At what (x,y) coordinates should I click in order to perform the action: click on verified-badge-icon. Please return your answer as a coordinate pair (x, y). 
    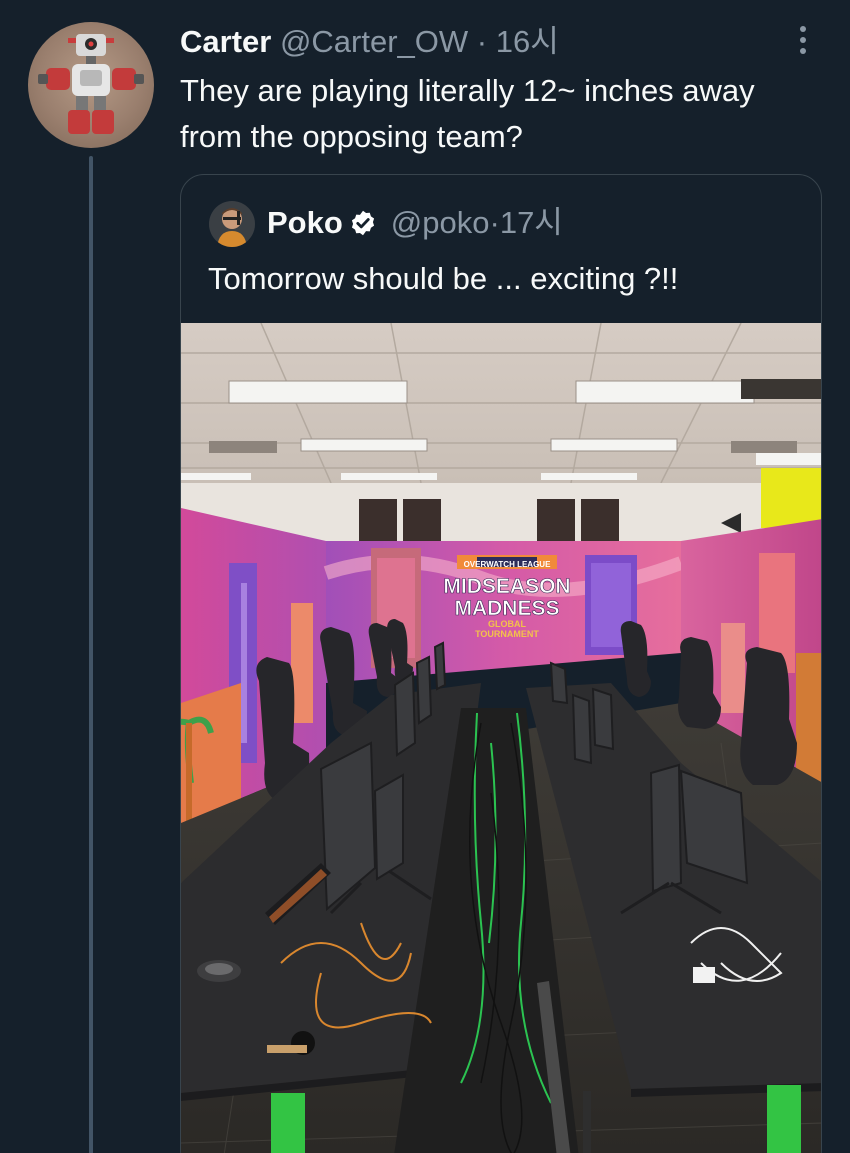
    Looking at the image, I should click on (362, 223).